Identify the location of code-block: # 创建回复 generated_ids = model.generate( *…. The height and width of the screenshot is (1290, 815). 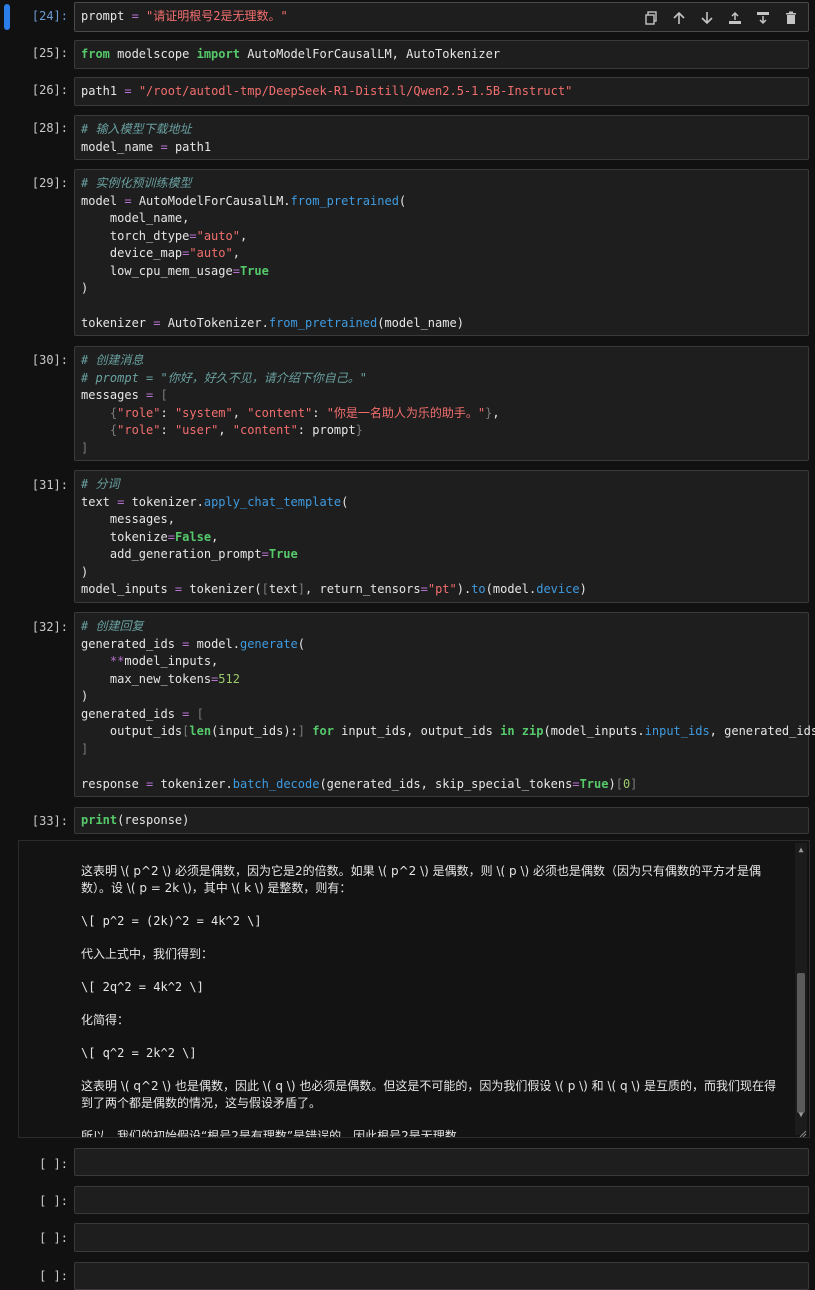
(448, 705).